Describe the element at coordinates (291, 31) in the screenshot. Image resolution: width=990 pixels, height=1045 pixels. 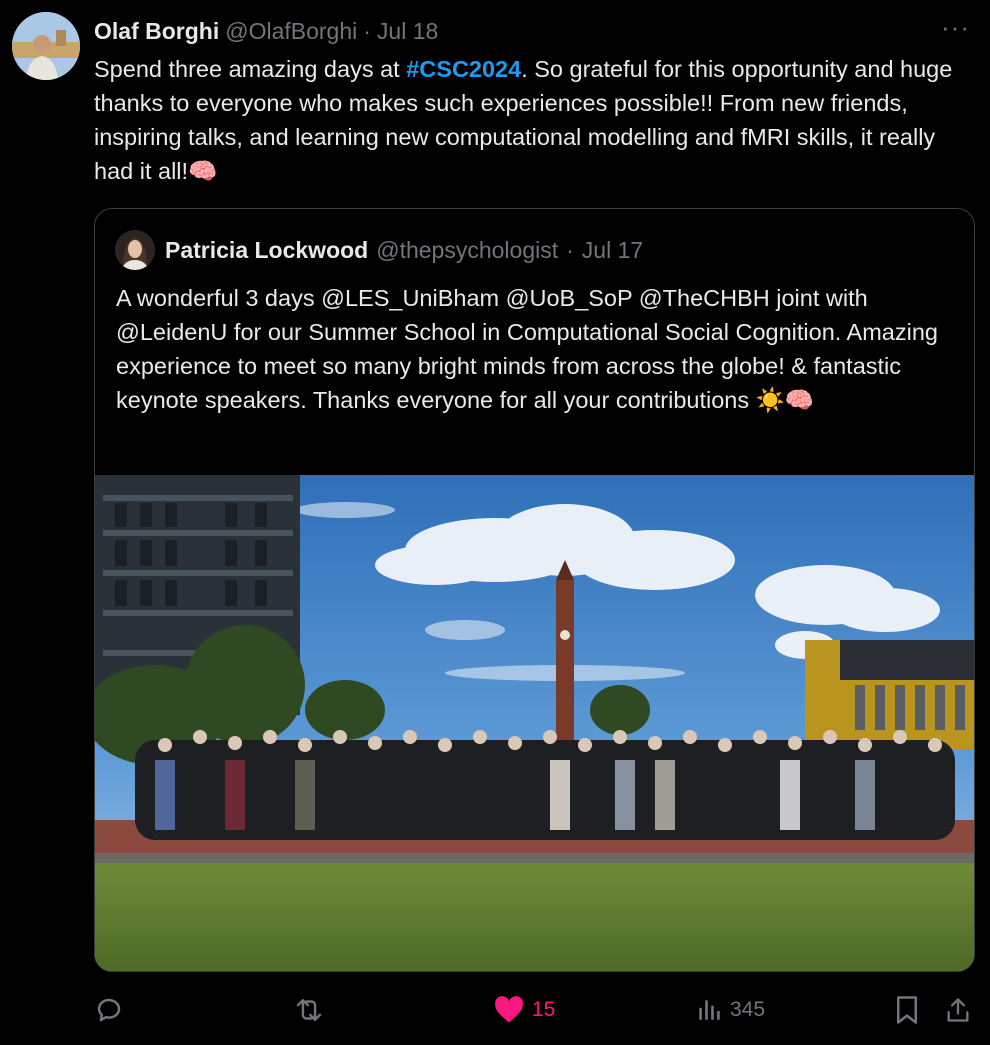
I see `author-handle: @OlafBorghi` at that location.